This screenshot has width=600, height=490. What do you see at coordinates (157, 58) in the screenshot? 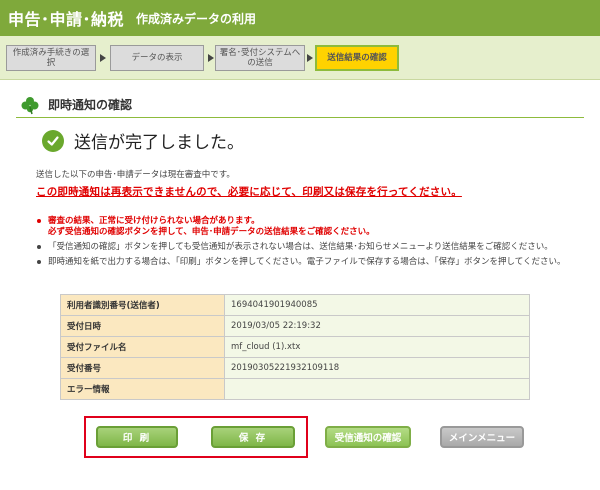
I see `step-show-data: データの表示` at bounding box center [157, 58].